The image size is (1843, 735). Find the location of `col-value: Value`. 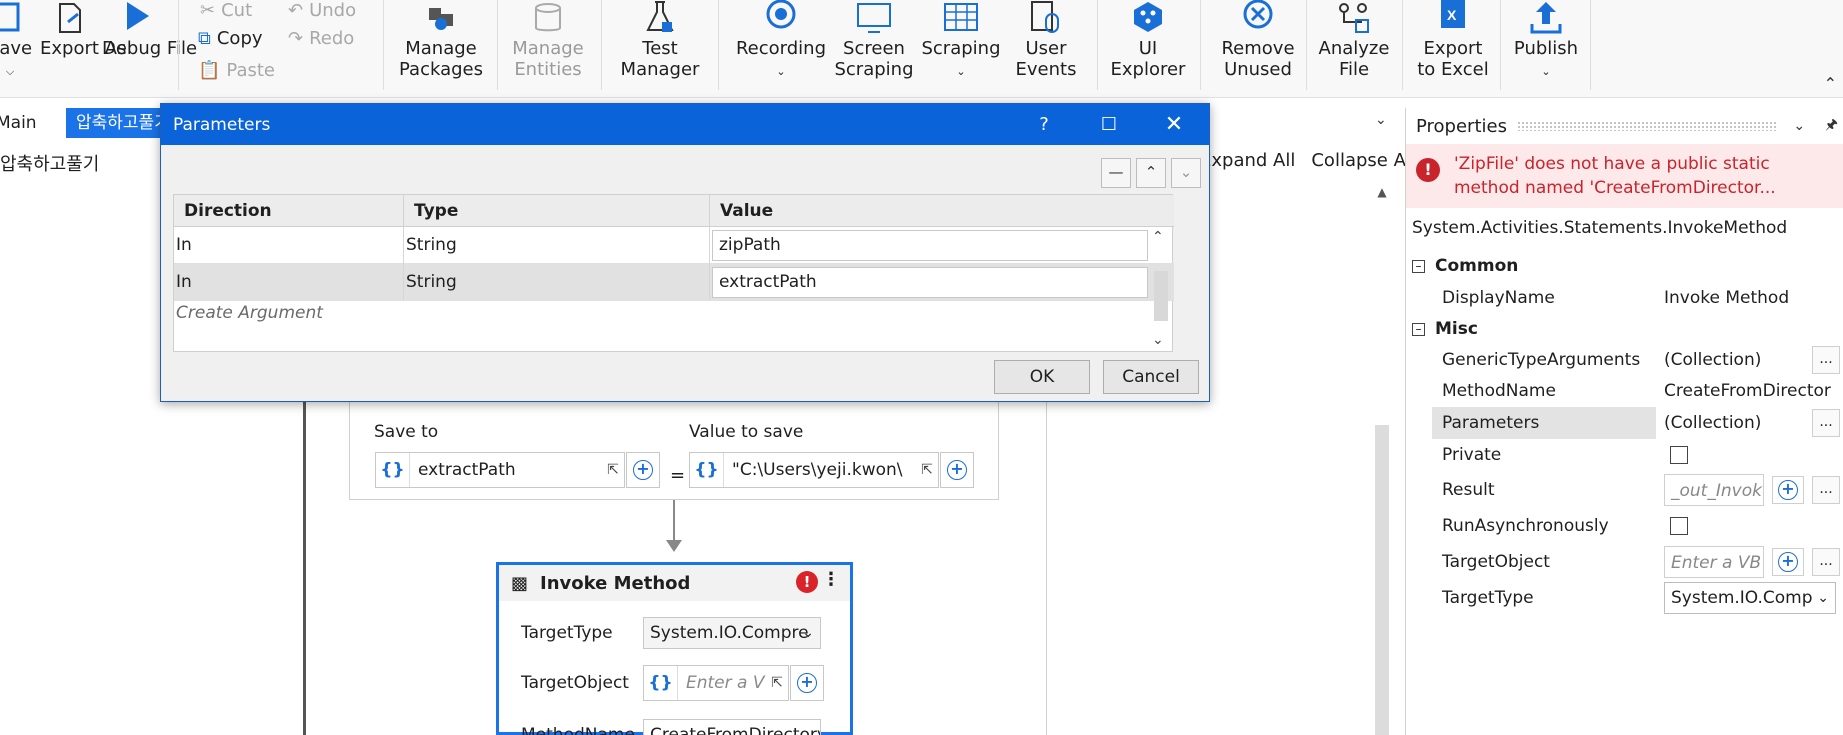

col-value: Value is located at coordinates (930, 211).